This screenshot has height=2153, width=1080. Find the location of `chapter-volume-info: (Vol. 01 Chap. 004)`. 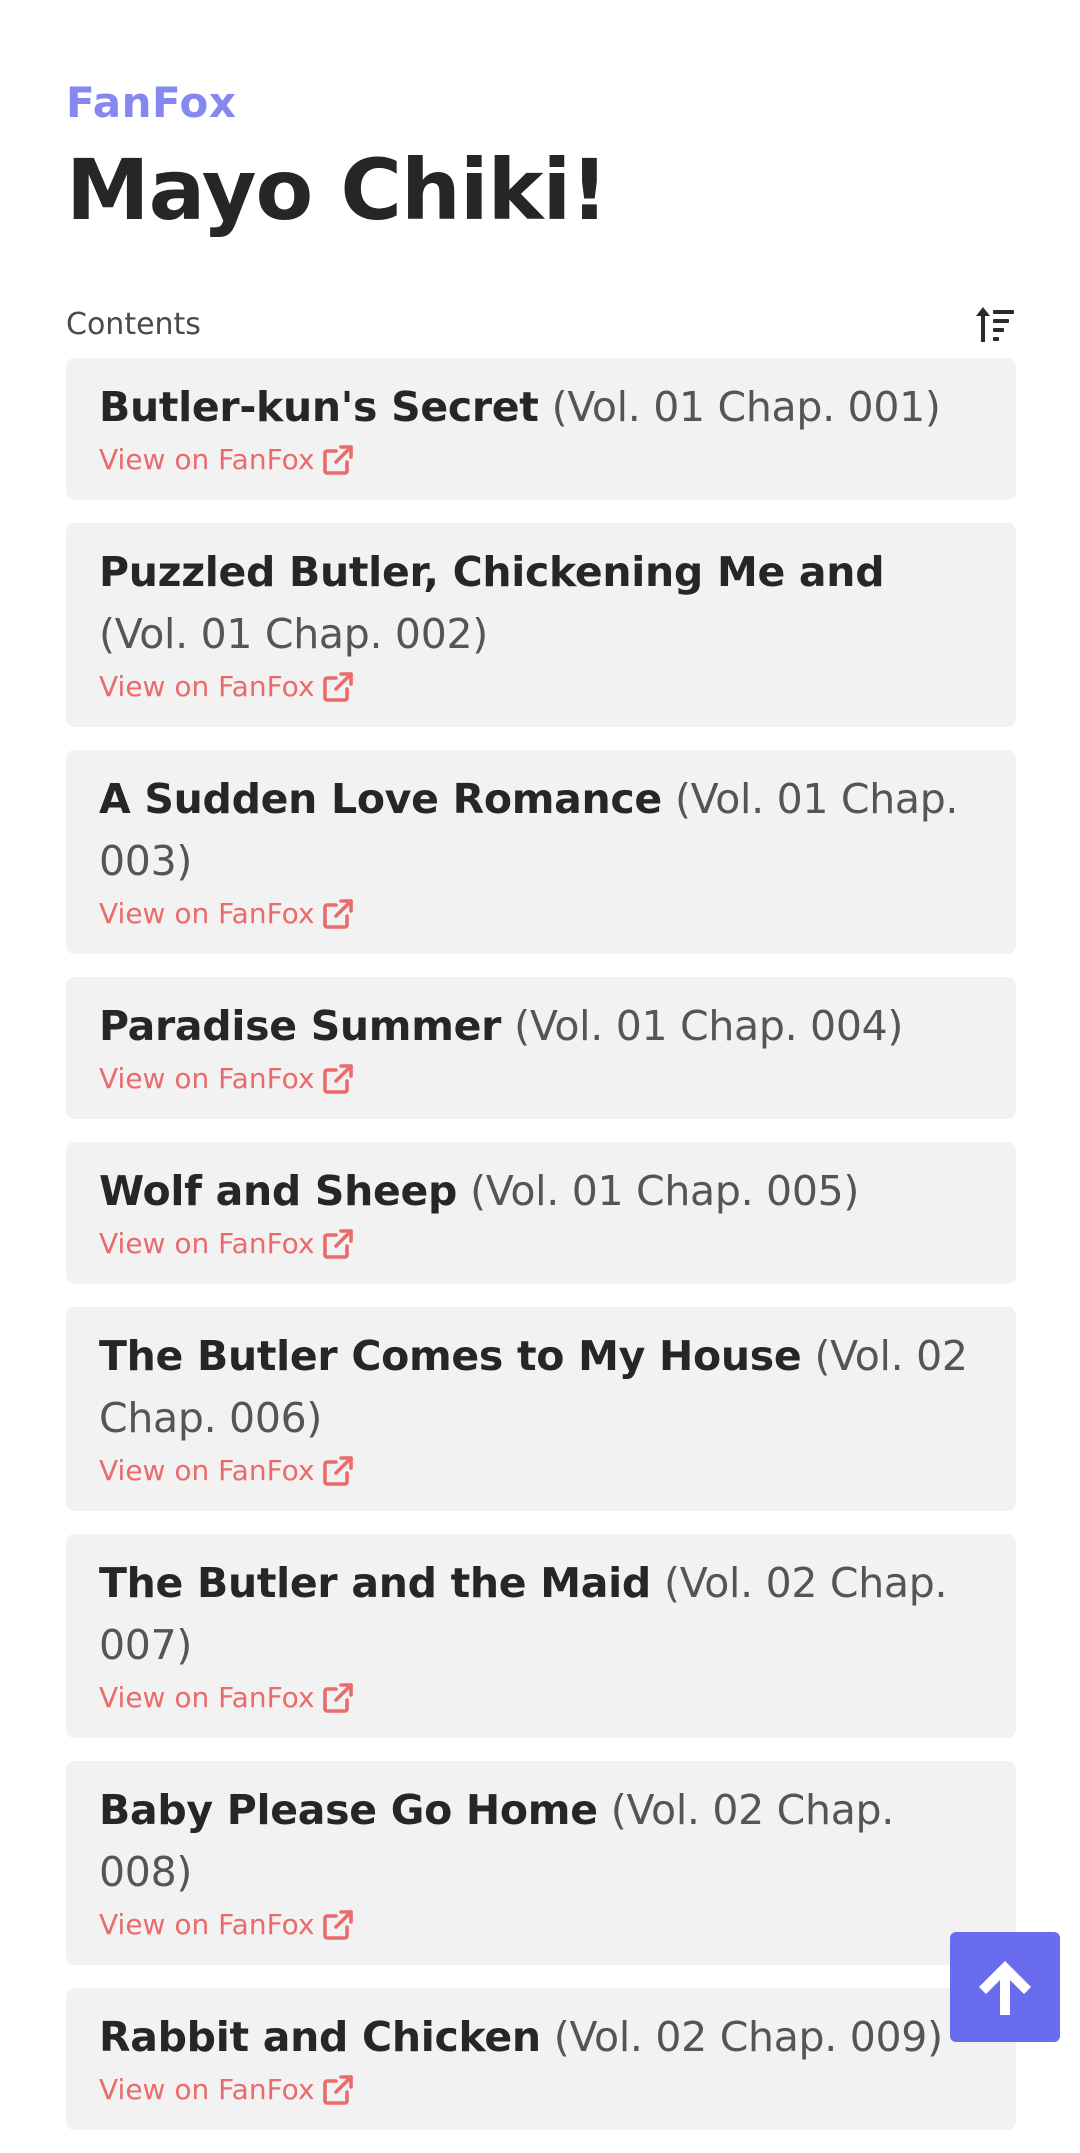

chapter-volume-info: (Vol. 01 Chap. 004) is located at coordinates (709, 1026).